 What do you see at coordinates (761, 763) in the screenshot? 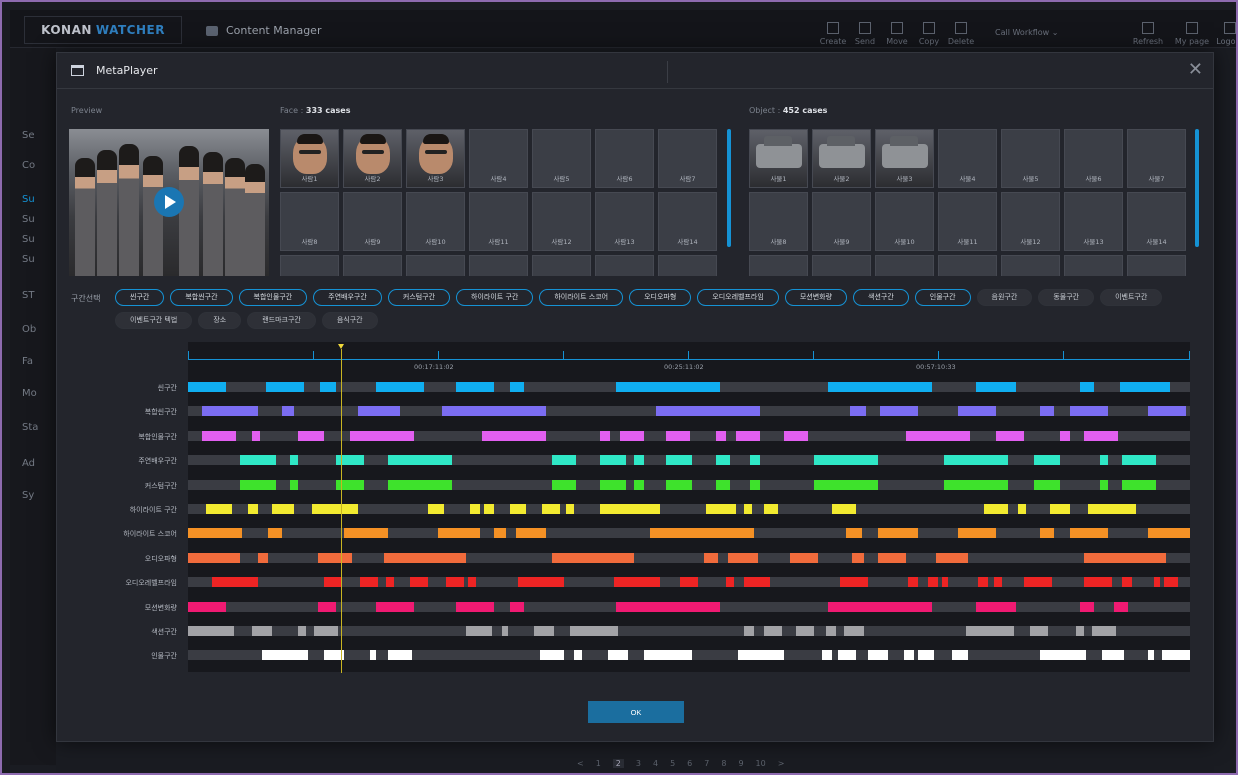
I see `page-link: 10` at bounding box center [761, 763].